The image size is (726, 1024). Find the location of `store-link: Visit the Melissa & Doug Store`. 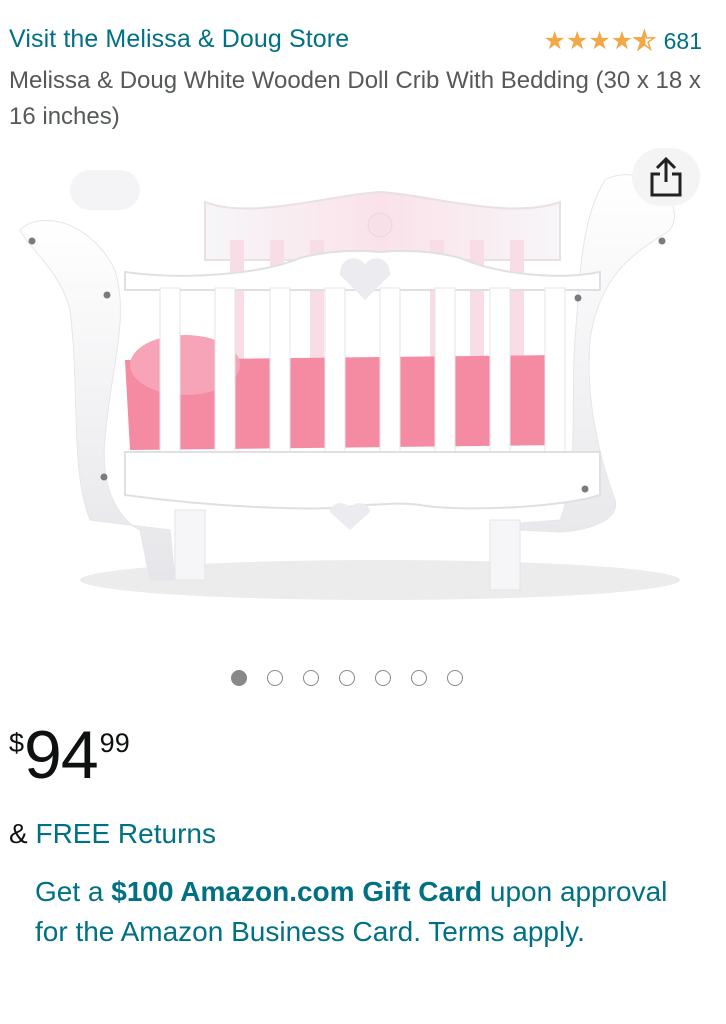

store-link: Visit the Melissa & Doug Store is located at coordinates (179, 39).